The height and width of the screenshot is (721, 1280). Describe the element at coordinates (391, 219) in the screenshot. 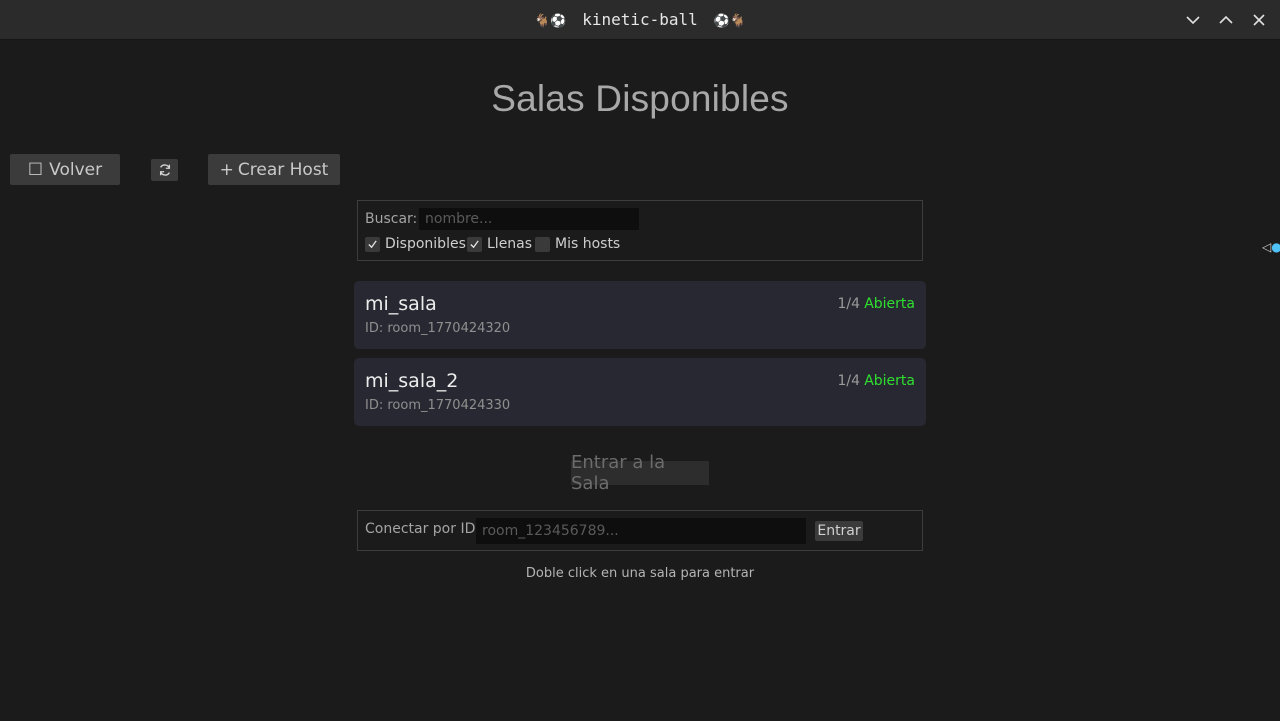

I see `search-label: Buscar:` at that location.